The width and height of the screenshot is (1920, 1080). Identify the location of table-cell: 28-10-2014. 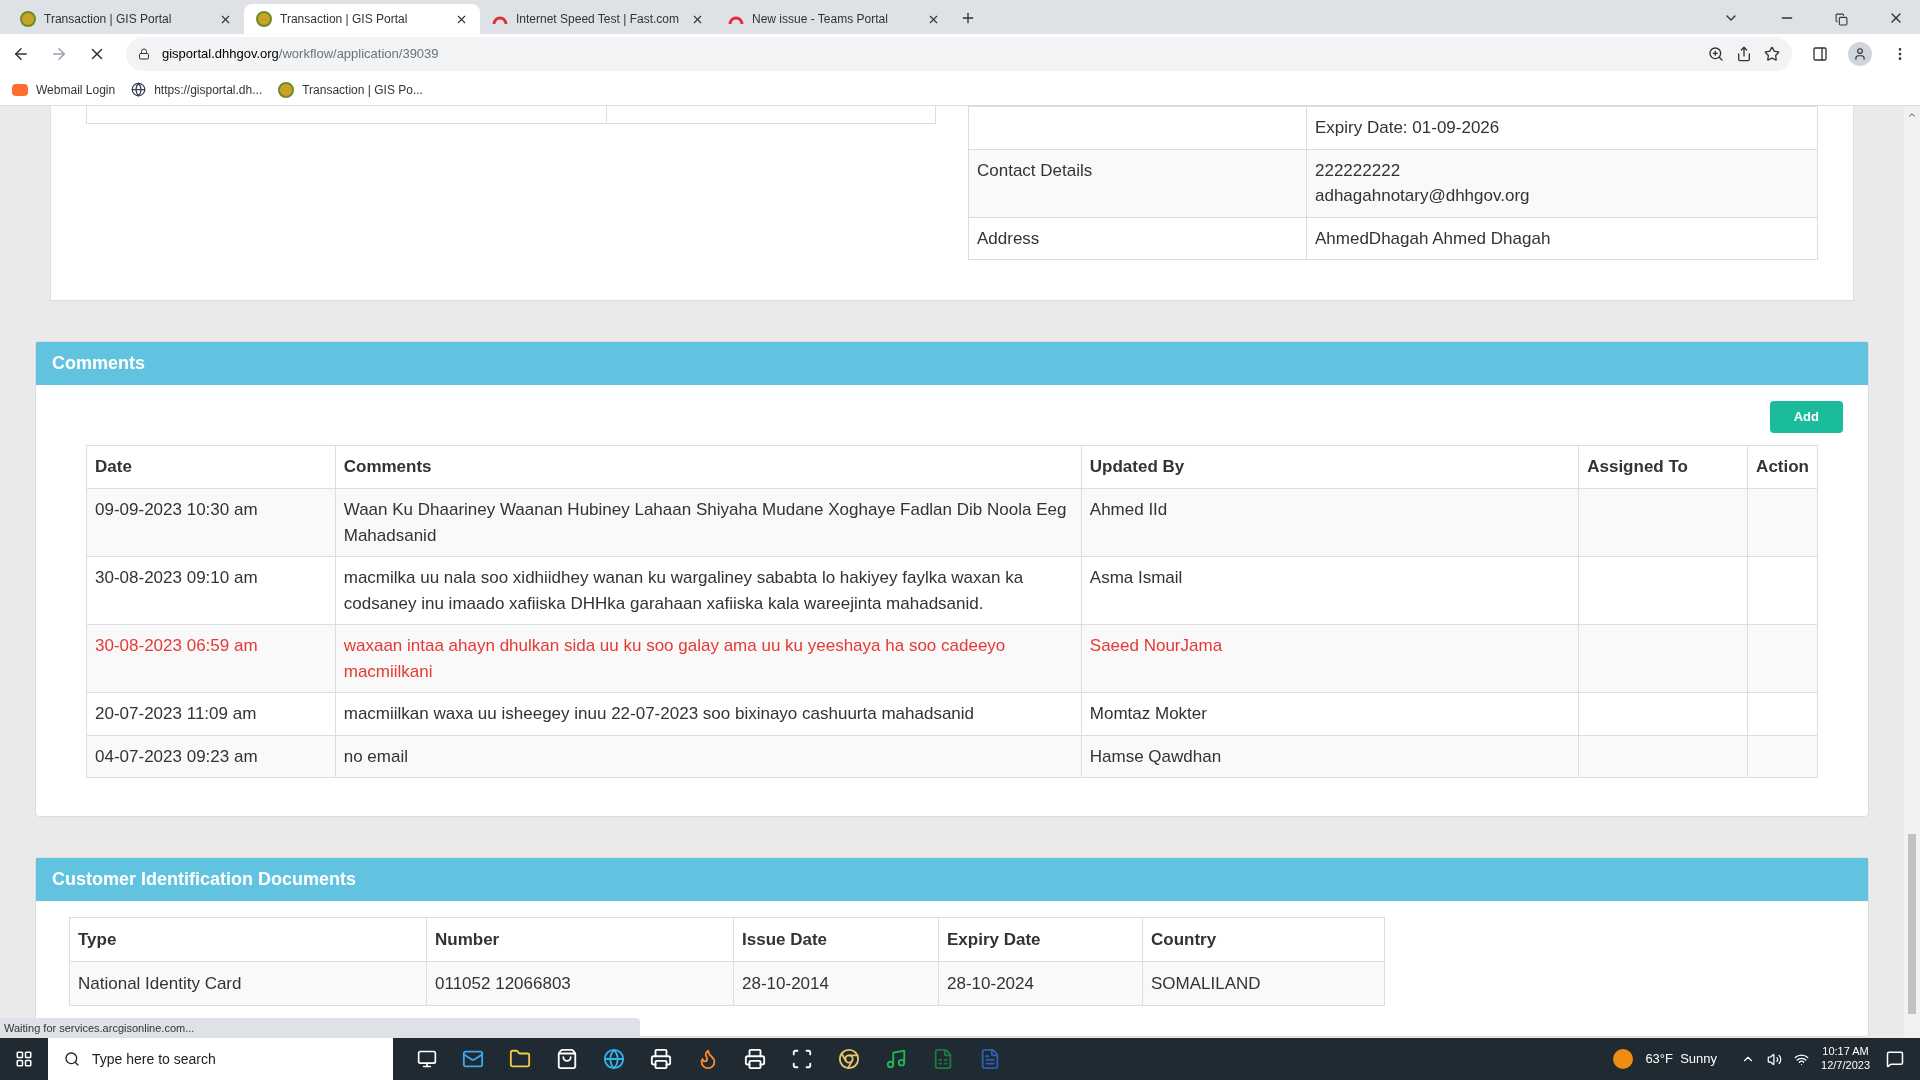
(836, 983).